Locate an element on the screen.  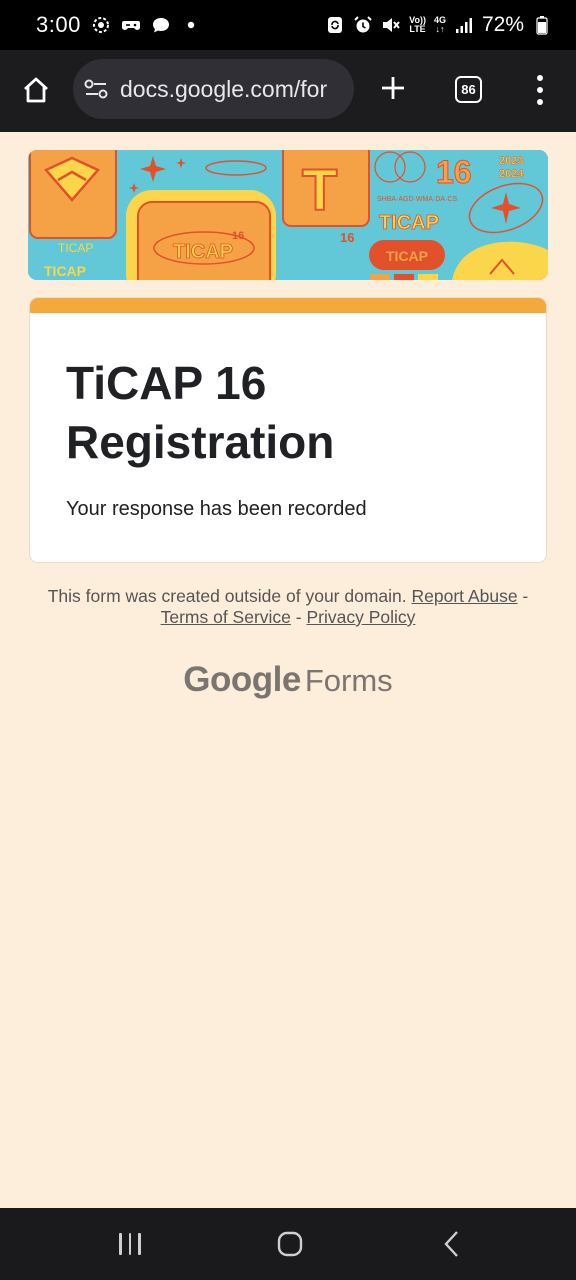
google-forms-logo: Google Forms is located at coordinates (288, 680).